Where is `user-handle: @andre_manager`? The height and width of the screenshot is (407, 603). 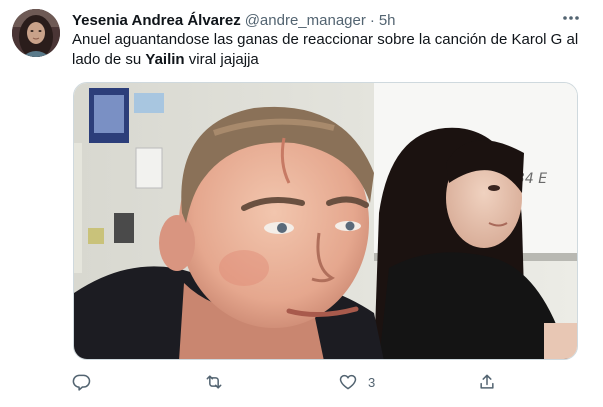 user-handle: @andre_manager is located at coordinates (305, 20).